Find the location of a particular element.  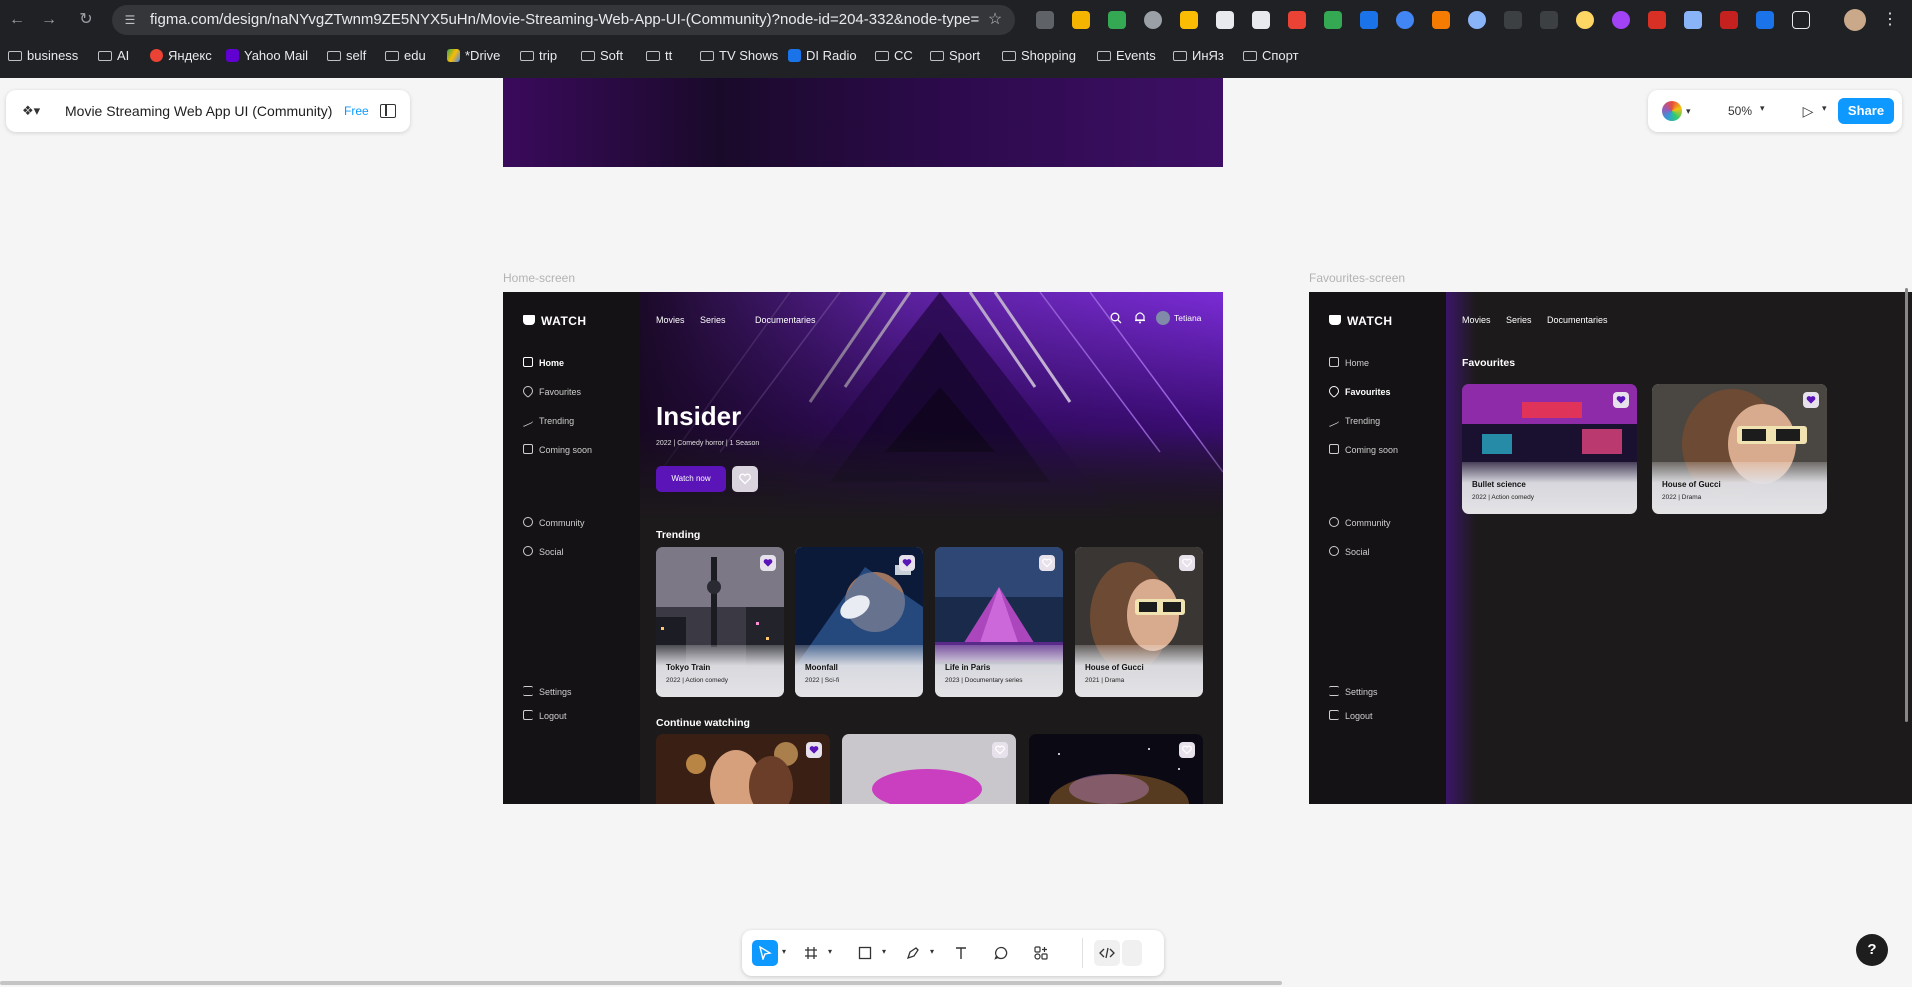

bookmark-link: Яндекс is located at coordinates (181, 56).